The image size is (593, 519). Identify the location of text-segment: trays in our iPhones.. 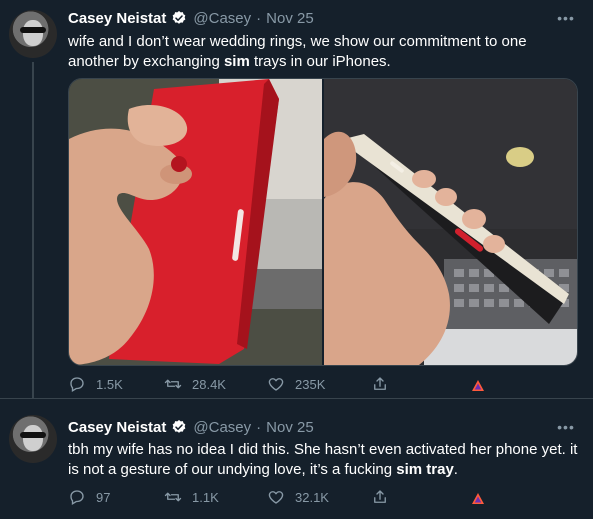
(320, 61).